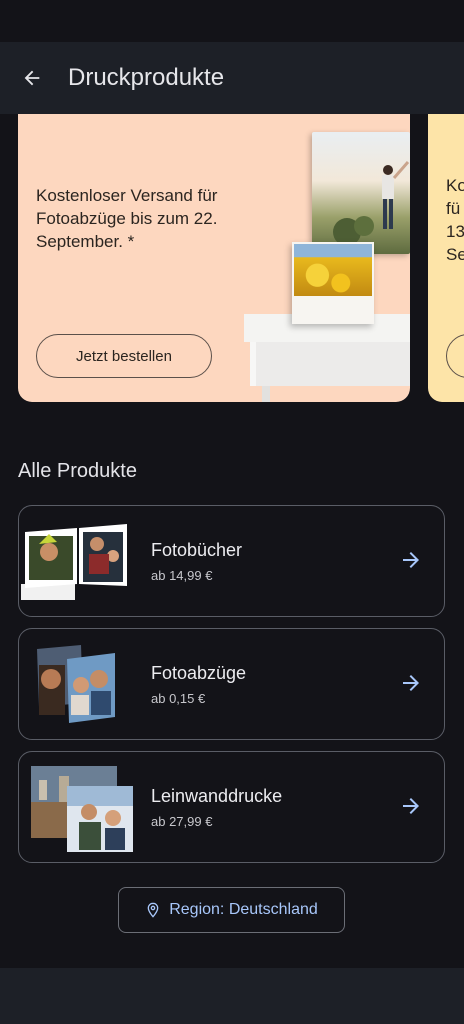 This screenshot has width=464, height=1024. Describe the element at coordinates (178, 698) in the screenshot. I see `product-price: ab 0,15 €` at that location.